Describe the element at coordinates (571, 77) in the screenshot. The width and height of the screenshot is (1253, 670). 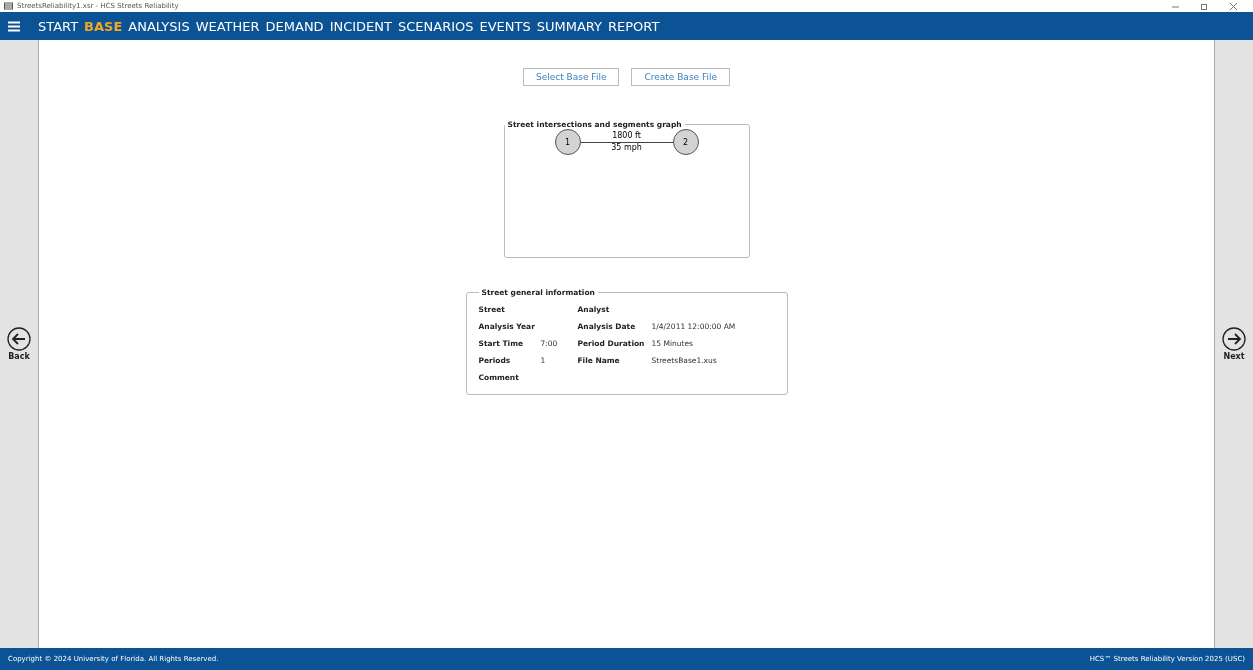
I see `file-button: Select Base File` at that location.